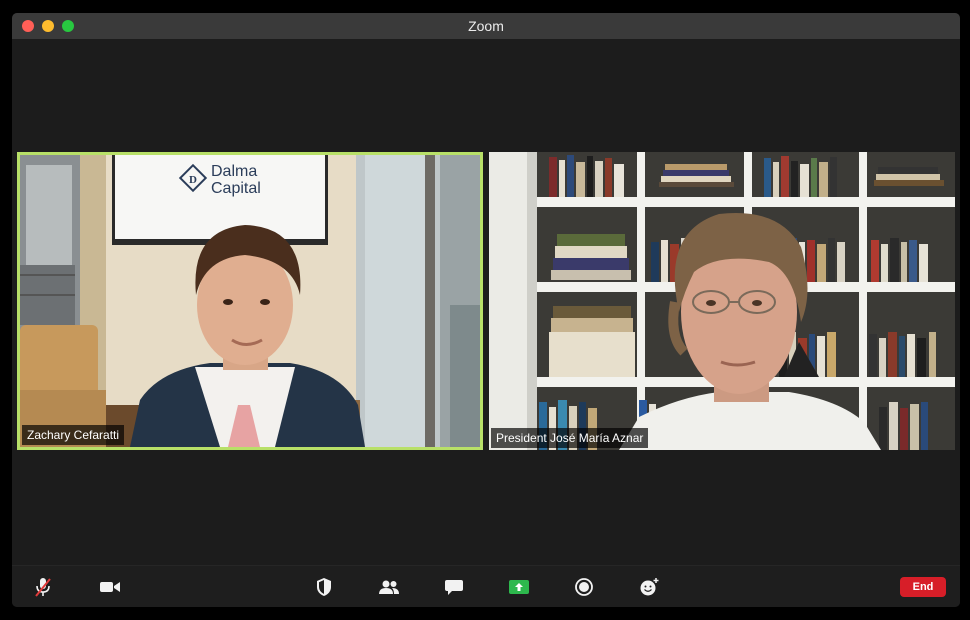  I want to click on end-meeting-button: End, so click(923, 587).